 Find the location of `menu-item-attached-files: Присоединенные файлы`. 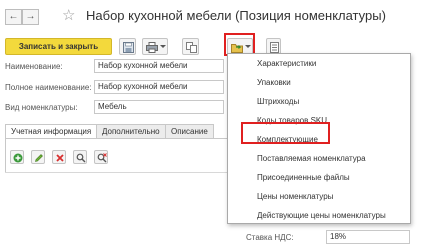

menu-item-attached-files: Присоединенные файлы is located at coordinates (319, 177).